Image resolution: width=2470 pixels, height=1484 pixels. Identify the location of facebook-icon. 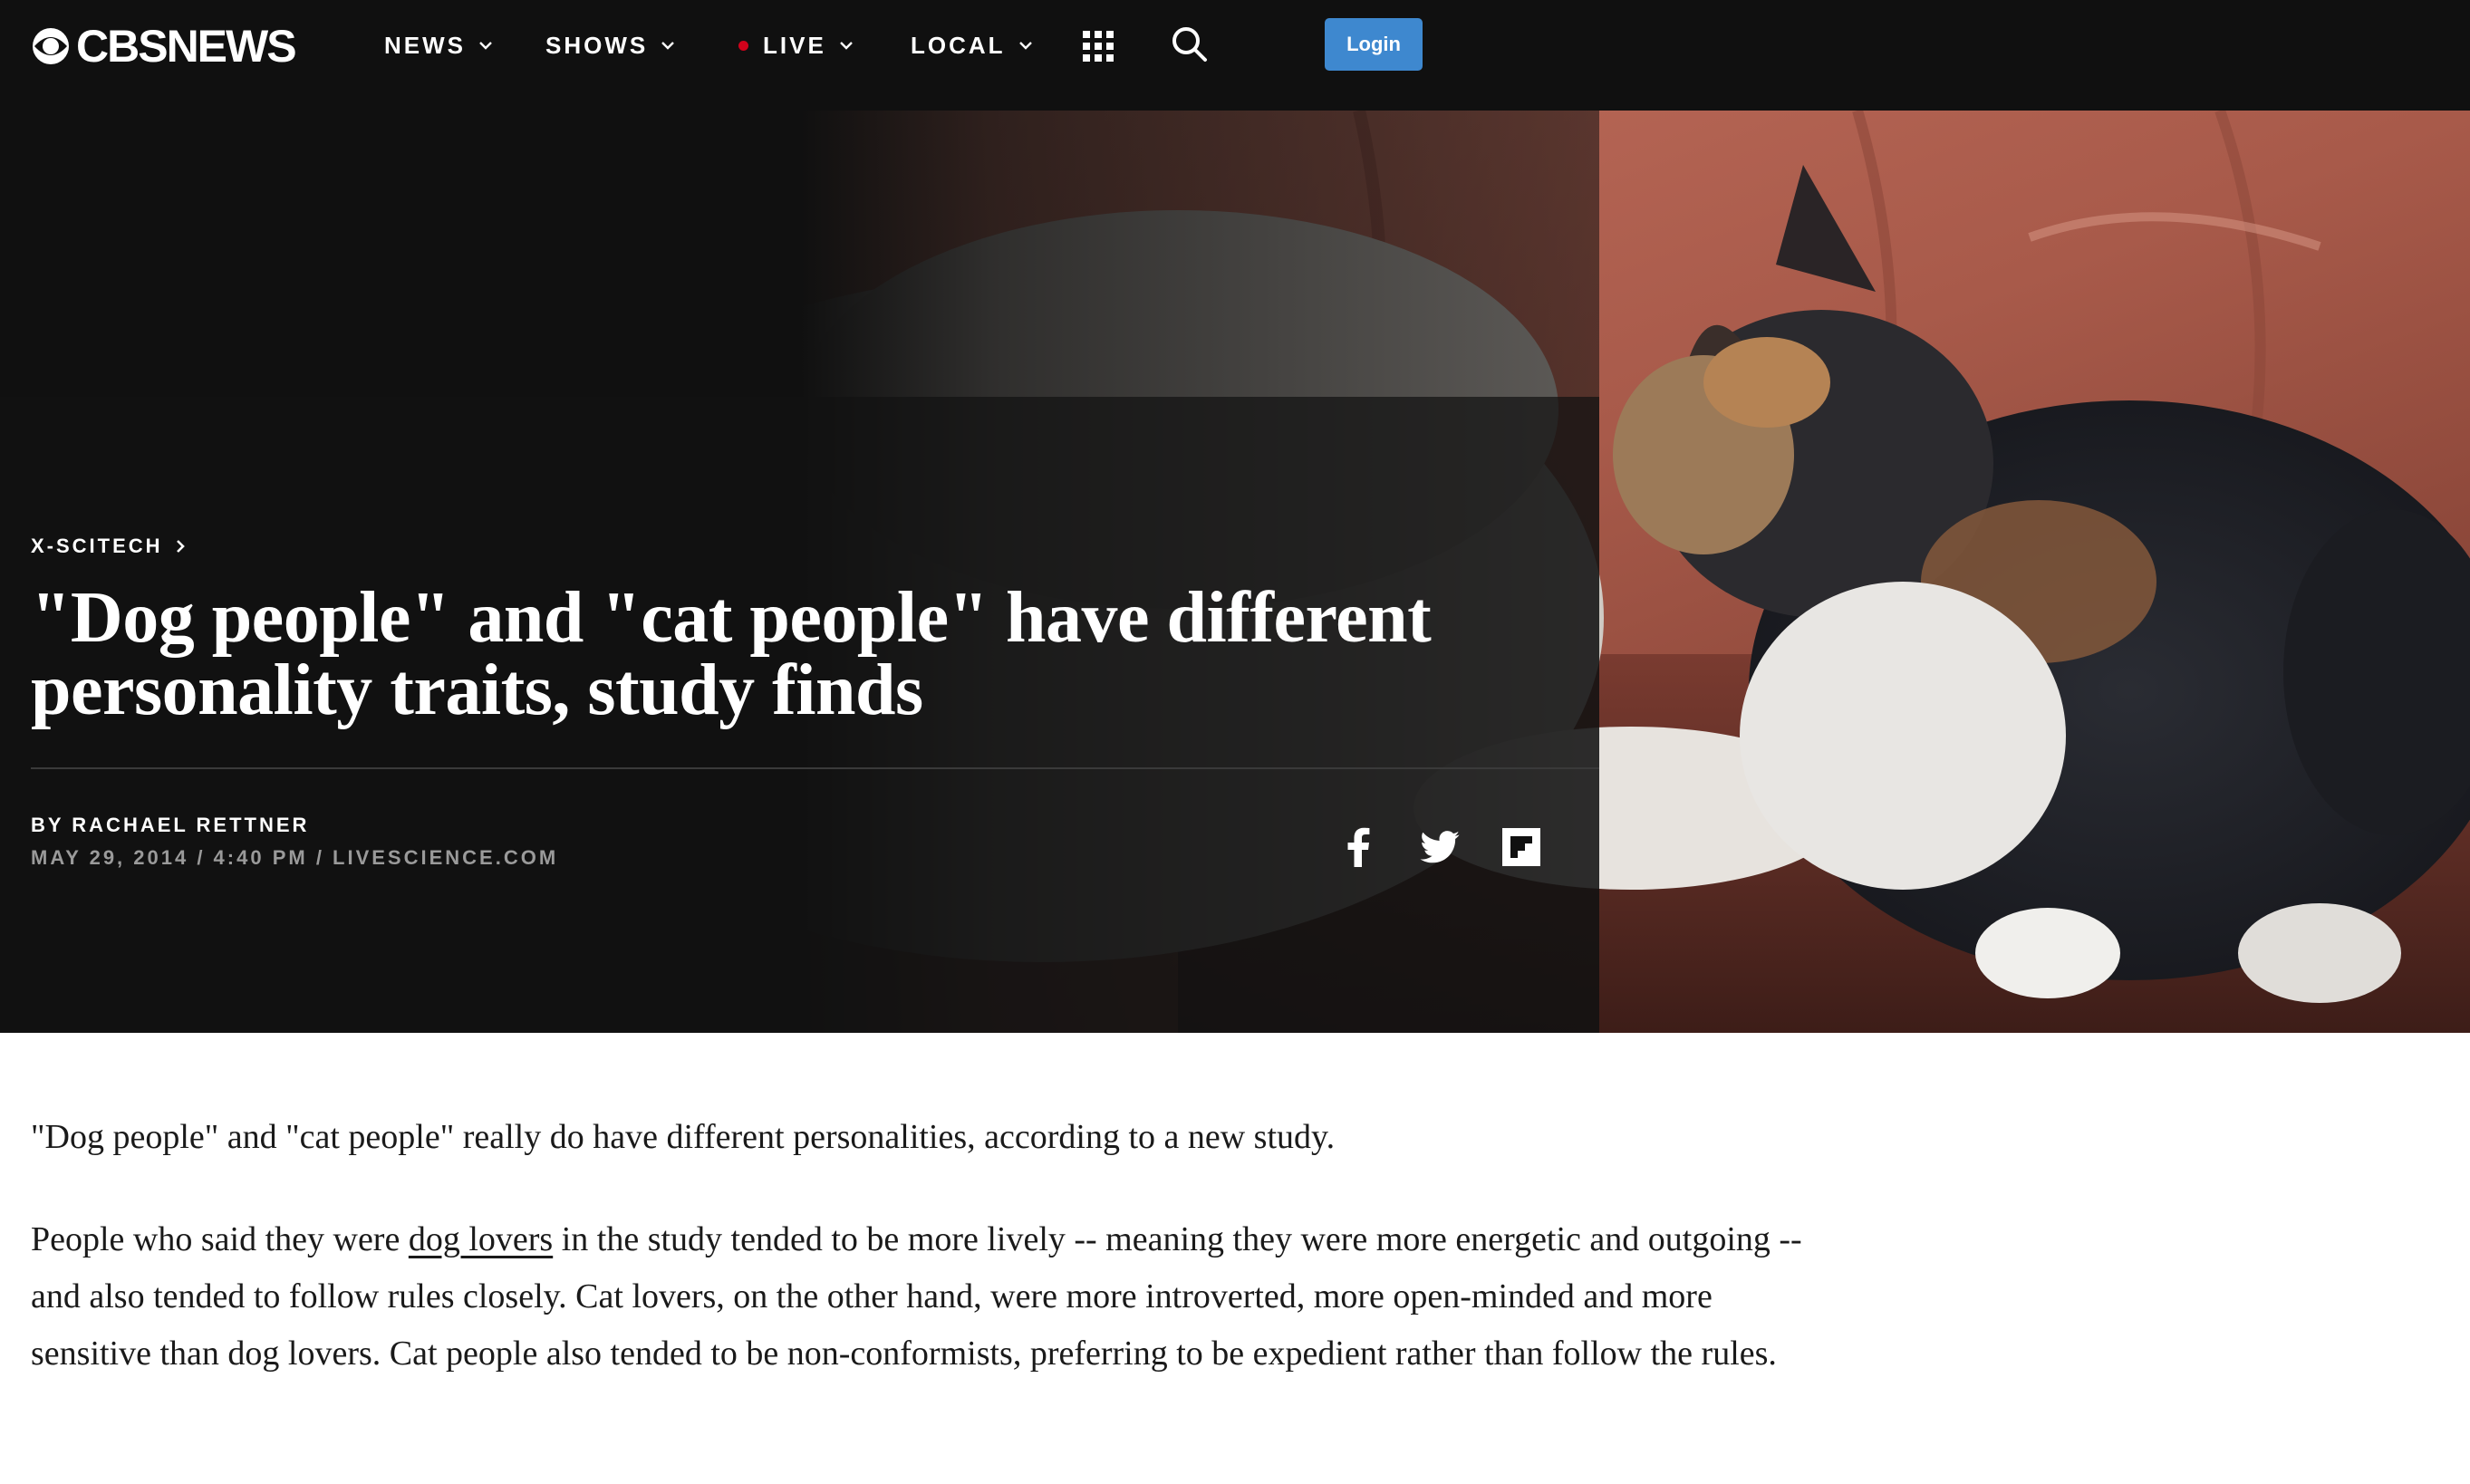
(1358, 847).